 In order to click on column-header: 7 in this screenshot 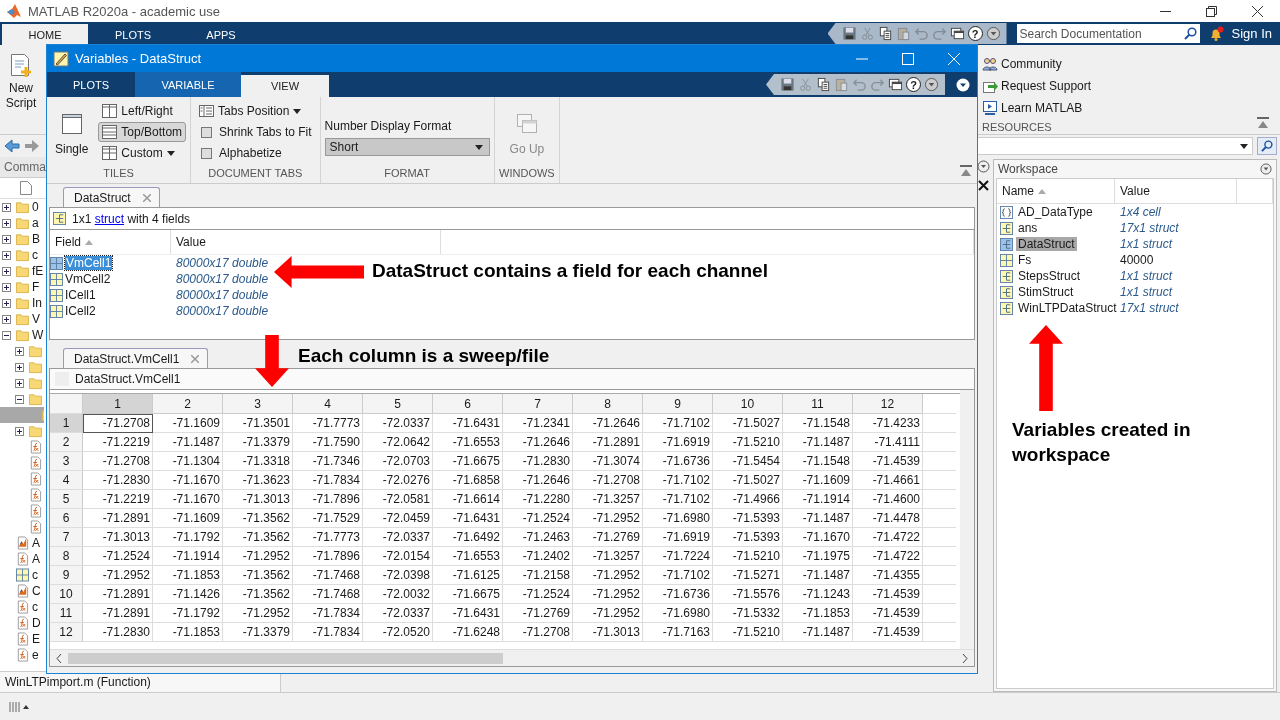, I will do `click(538, 404)`.